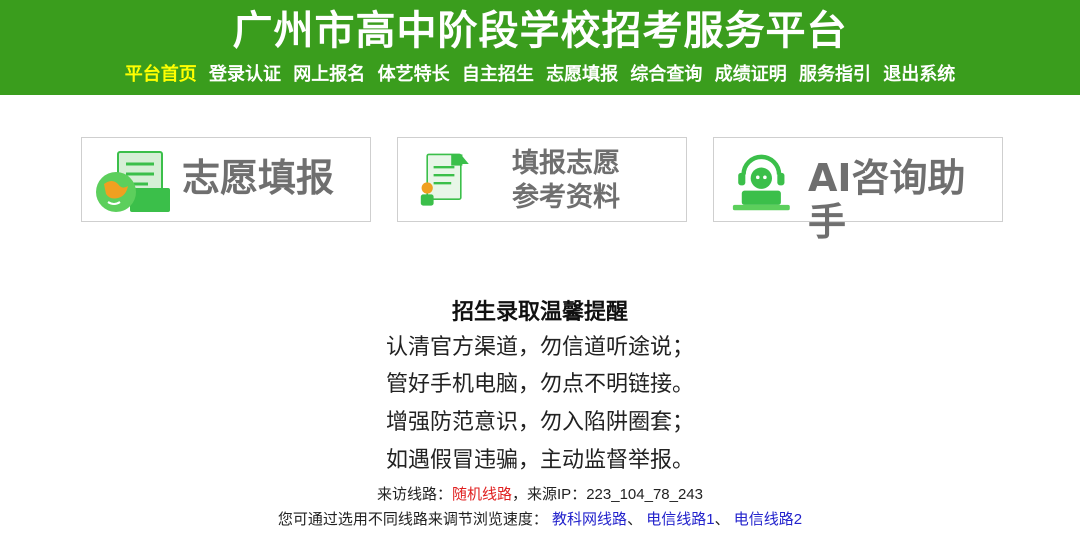 The height and width of the screenshot is (549, 1080). Describe the element at coordinates (482, 494) in the screenshot. I see `route-value-link: 随机线路` at that location.